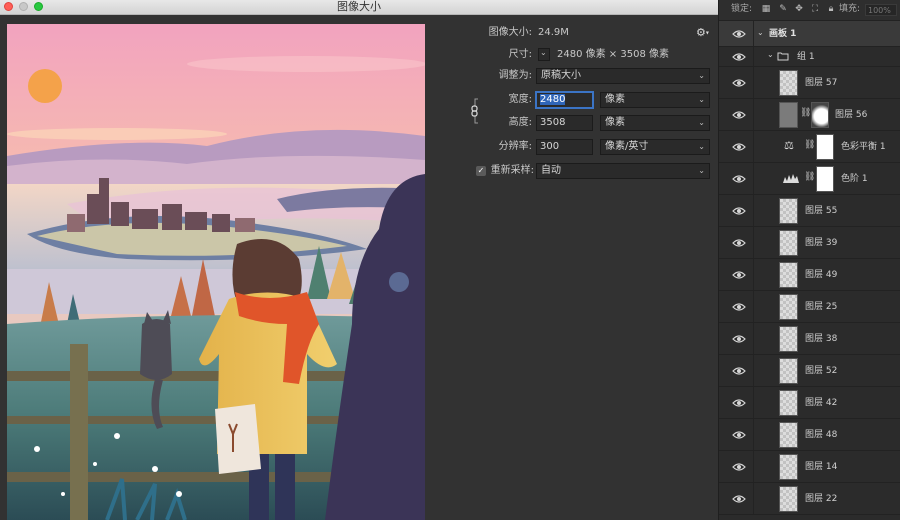 The width and height of the screenshot is (900, 520). Describe the element at coordinates (615, 122) in the screenshot. I see `height-unit-selected: 像素` at that location.